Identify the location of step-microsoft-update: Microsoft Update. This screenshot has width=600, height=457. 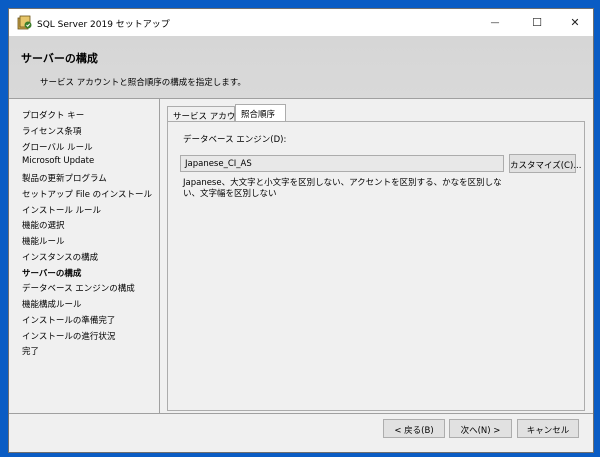
(58, 161).